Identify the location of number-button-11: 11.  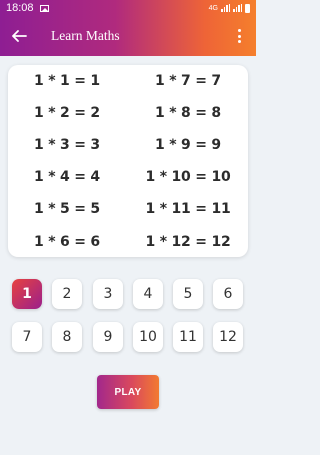
(188, 337).